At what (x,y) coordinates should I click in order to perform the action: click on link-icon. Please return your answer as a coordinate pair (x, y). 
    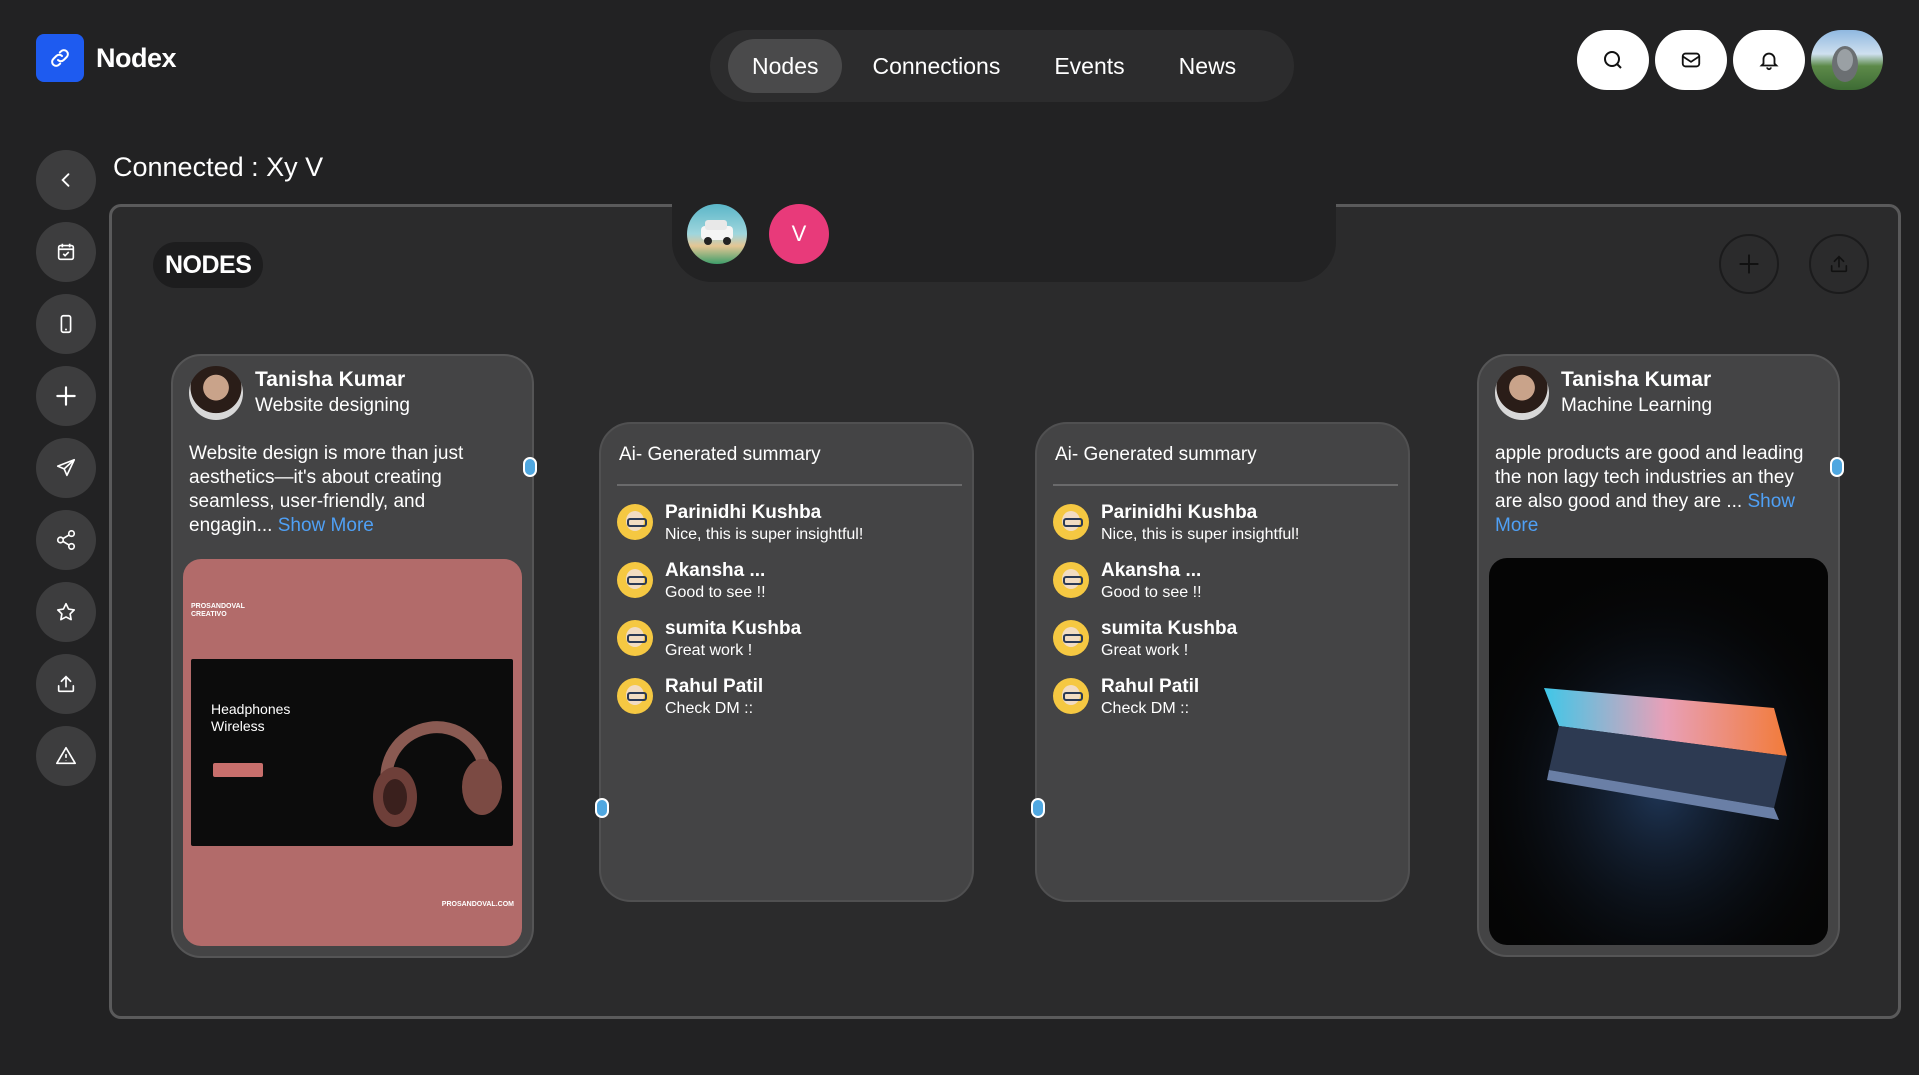
    Looking at the image, I should click on (60, 58).